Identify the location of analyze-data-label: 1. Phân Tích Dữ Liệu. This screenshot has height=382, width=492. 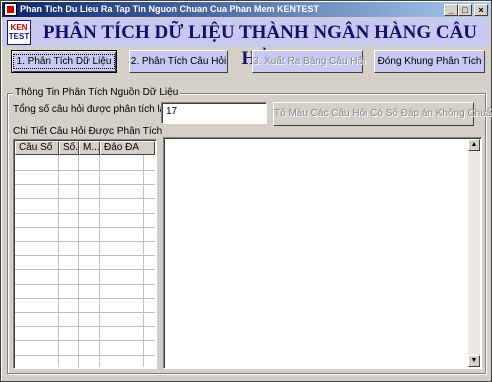
(64, 61).